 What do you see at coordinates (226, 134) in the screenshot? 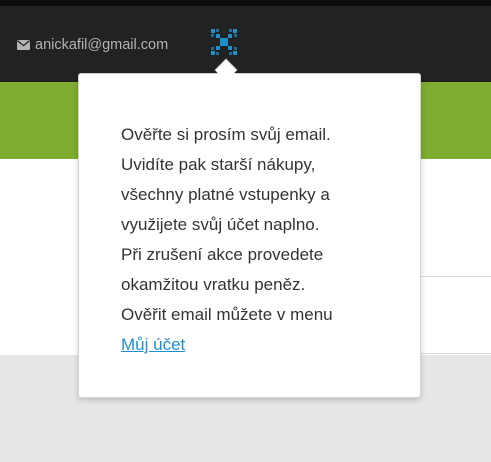
I see `popover-line: Ověřte si prosím svůj email.` at bounding box center [226, 134].